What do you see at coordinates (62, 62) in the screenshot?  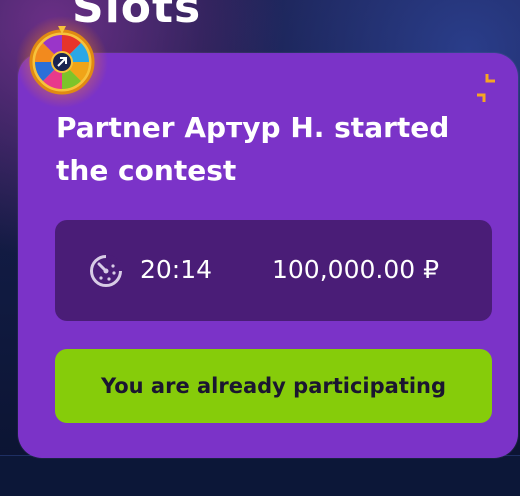 I see `fortune-wheel-icon` at bounding box center [62, 62].